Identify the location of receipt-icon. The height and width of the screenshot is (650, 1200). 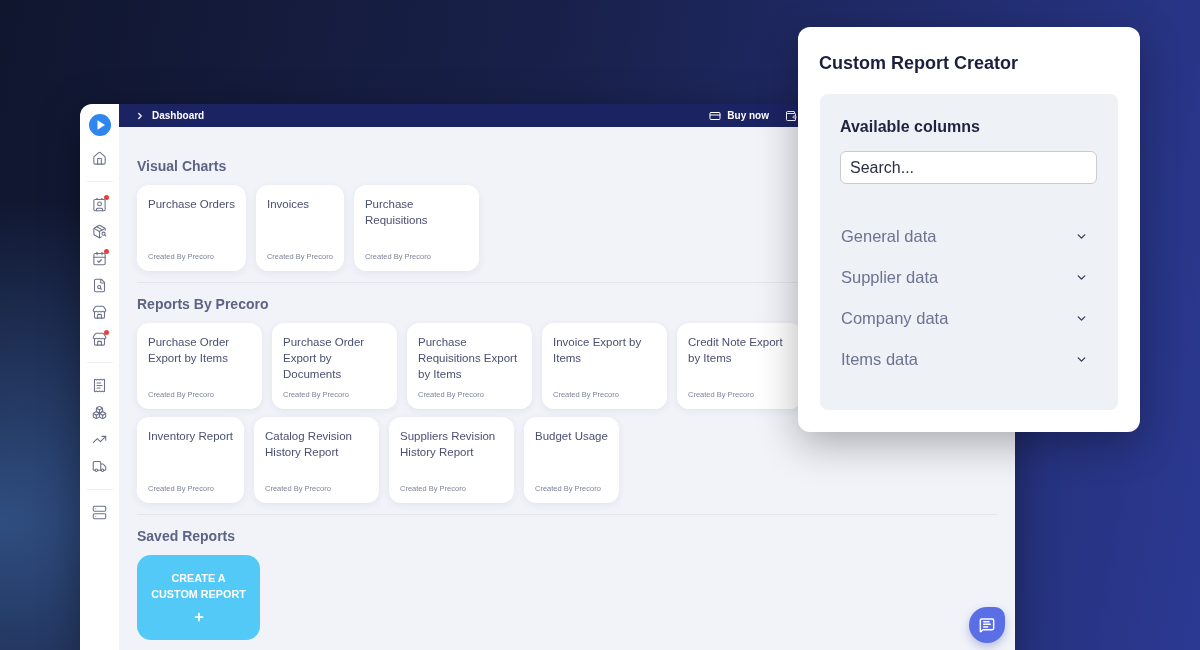
(99, 385).